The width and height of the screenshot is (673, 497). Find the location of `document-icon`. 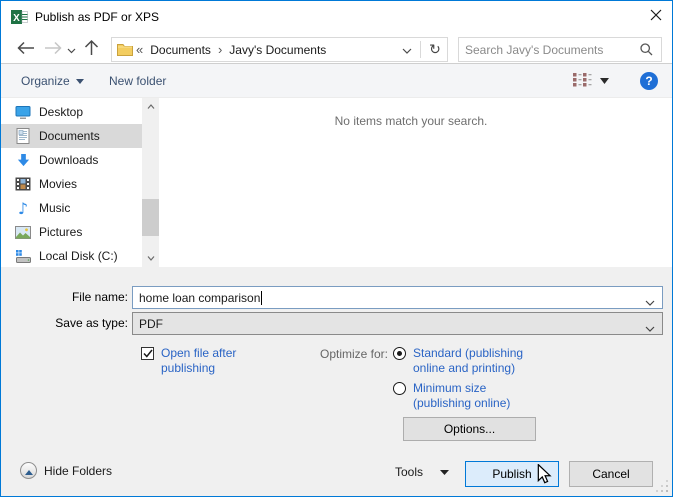

document-icon is located at coordinates (23, 136).